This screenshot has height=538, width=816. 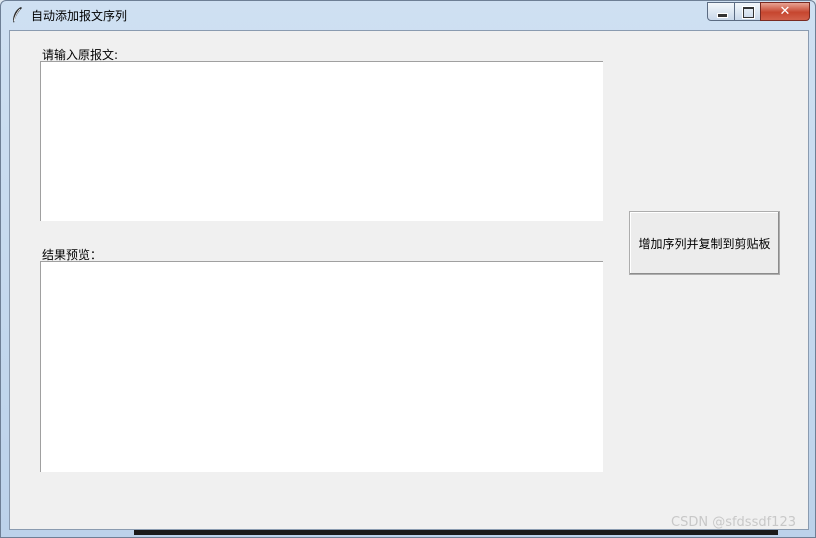 I want to click on maximize-icon, so click(x=748, y=12).